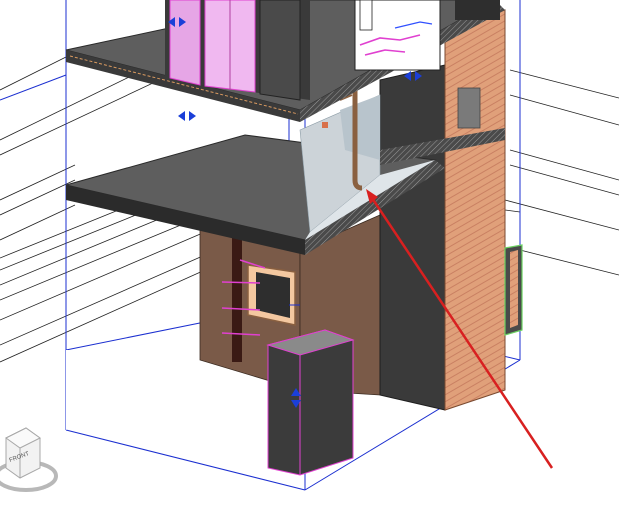  I want to click on dark-shaft, so click(412, 237).